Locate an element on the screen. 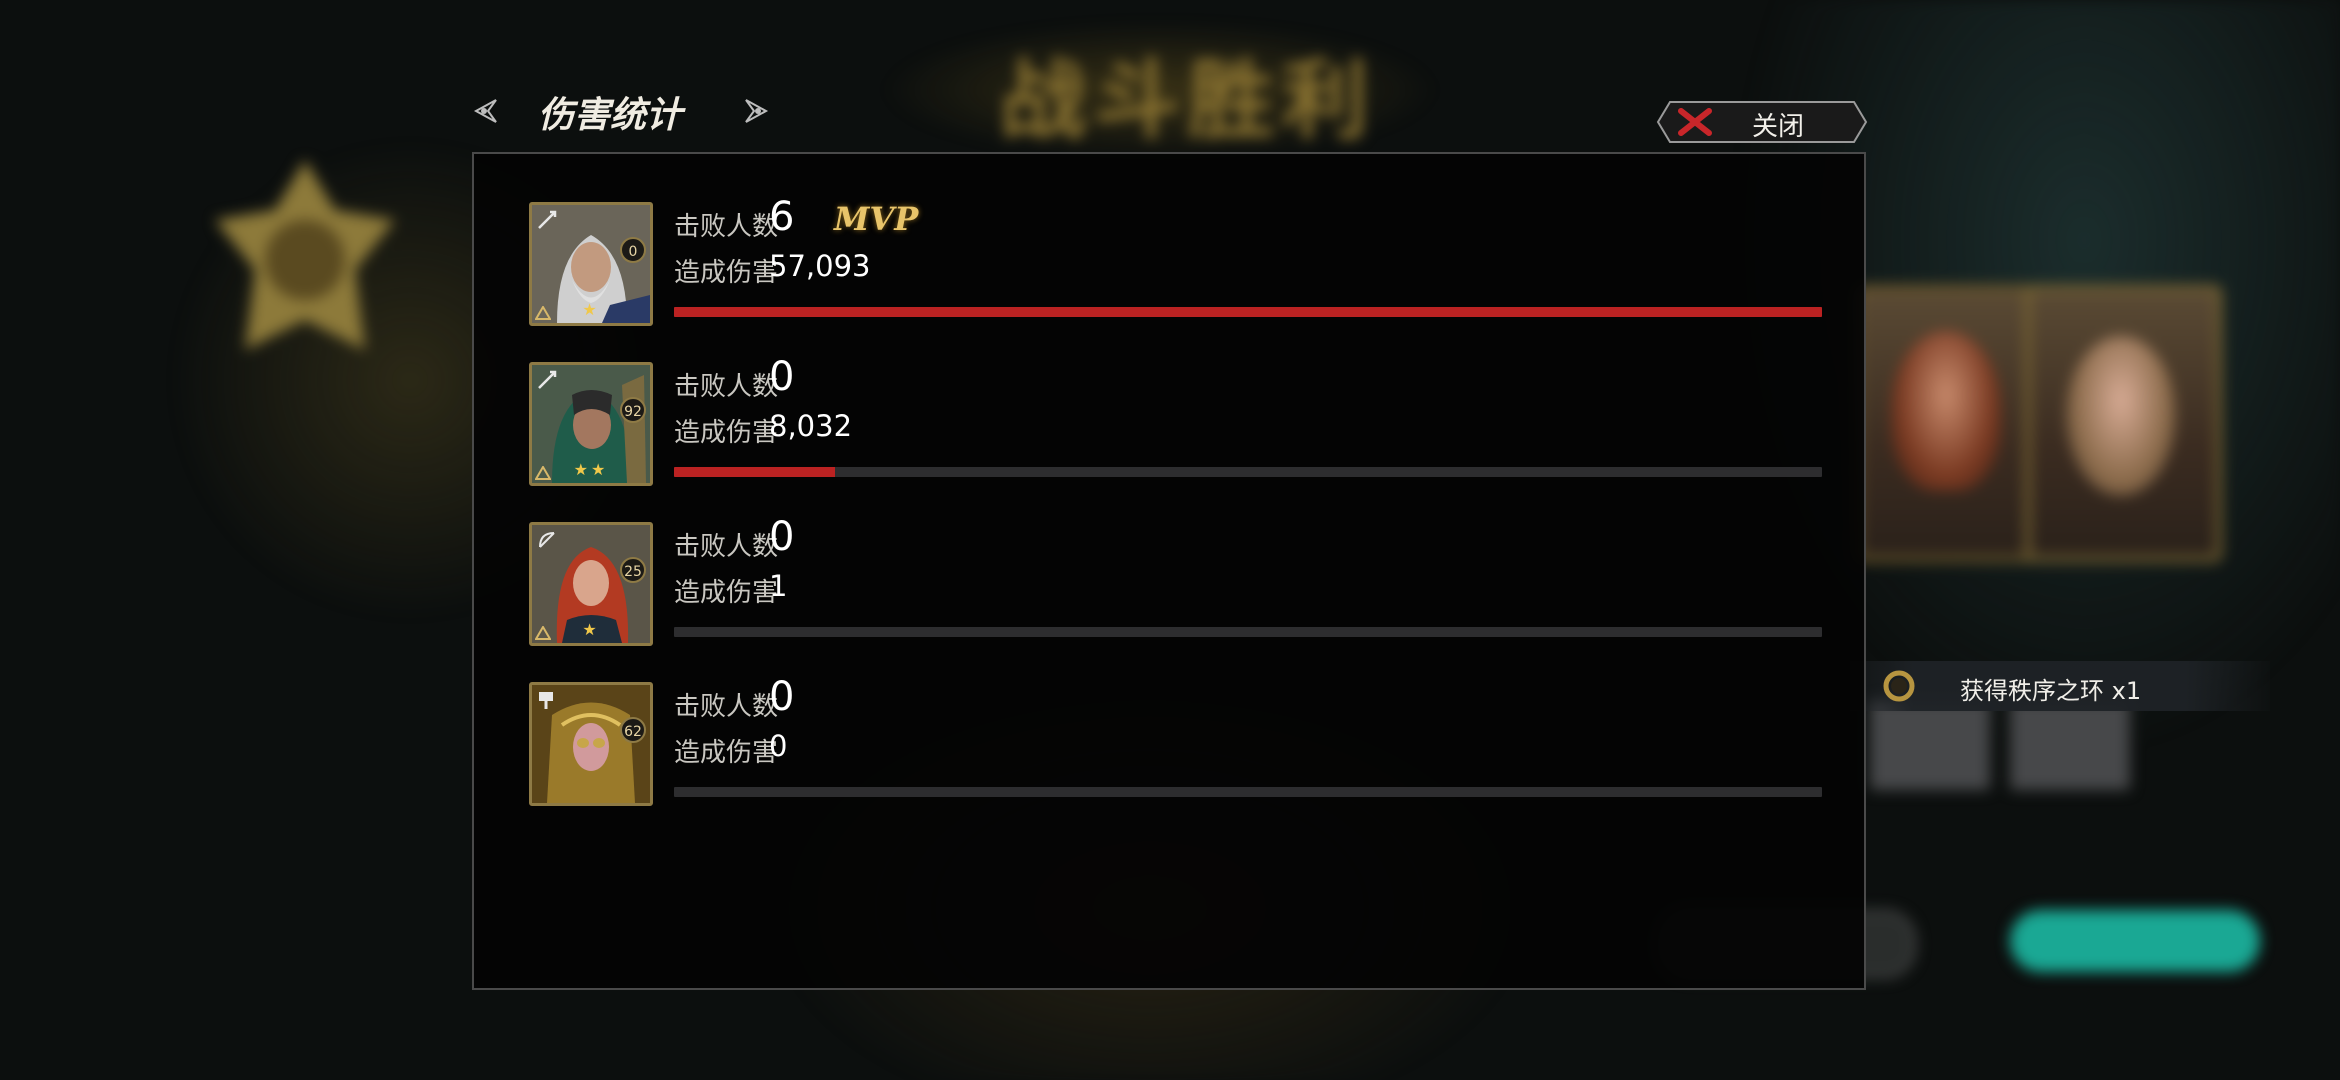  player-stat-row: 25 ★ 击败人数 0 造成伤害 1 is located at coordinates (1184, 583).